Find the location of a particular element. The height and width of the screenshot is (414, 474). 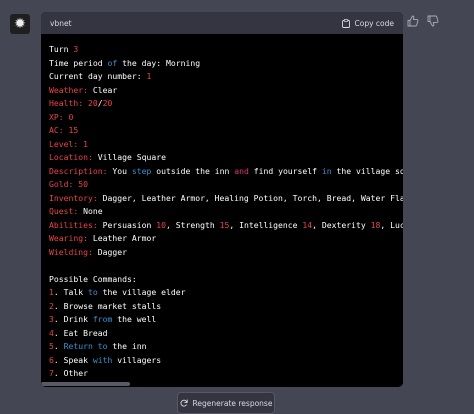

code-line: 3. Drink from the well is located at coordinates (226, 320).